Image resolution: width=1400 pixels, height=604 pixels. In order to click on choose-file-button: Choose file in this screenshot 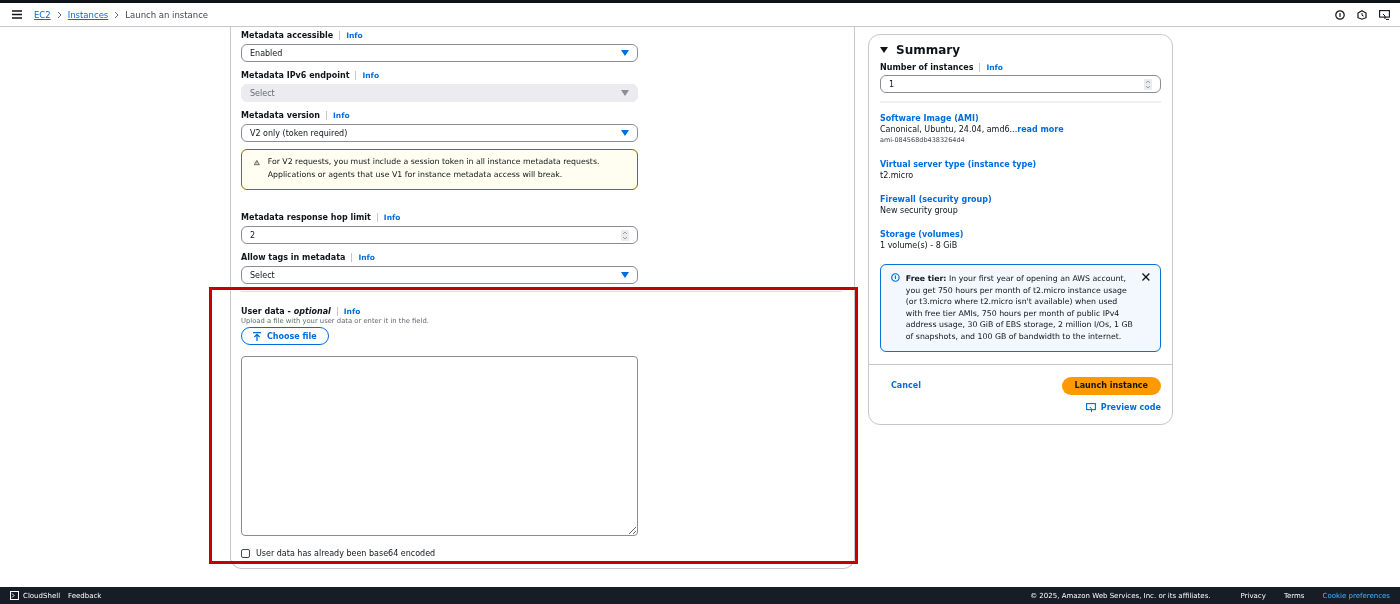, I will do `click(285, 336)`.